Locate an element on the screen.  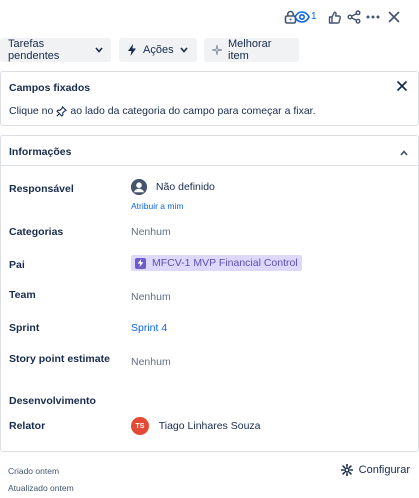
parent-name: MFCV-1 MVP Financial Control is located at coordinates (225, 263).